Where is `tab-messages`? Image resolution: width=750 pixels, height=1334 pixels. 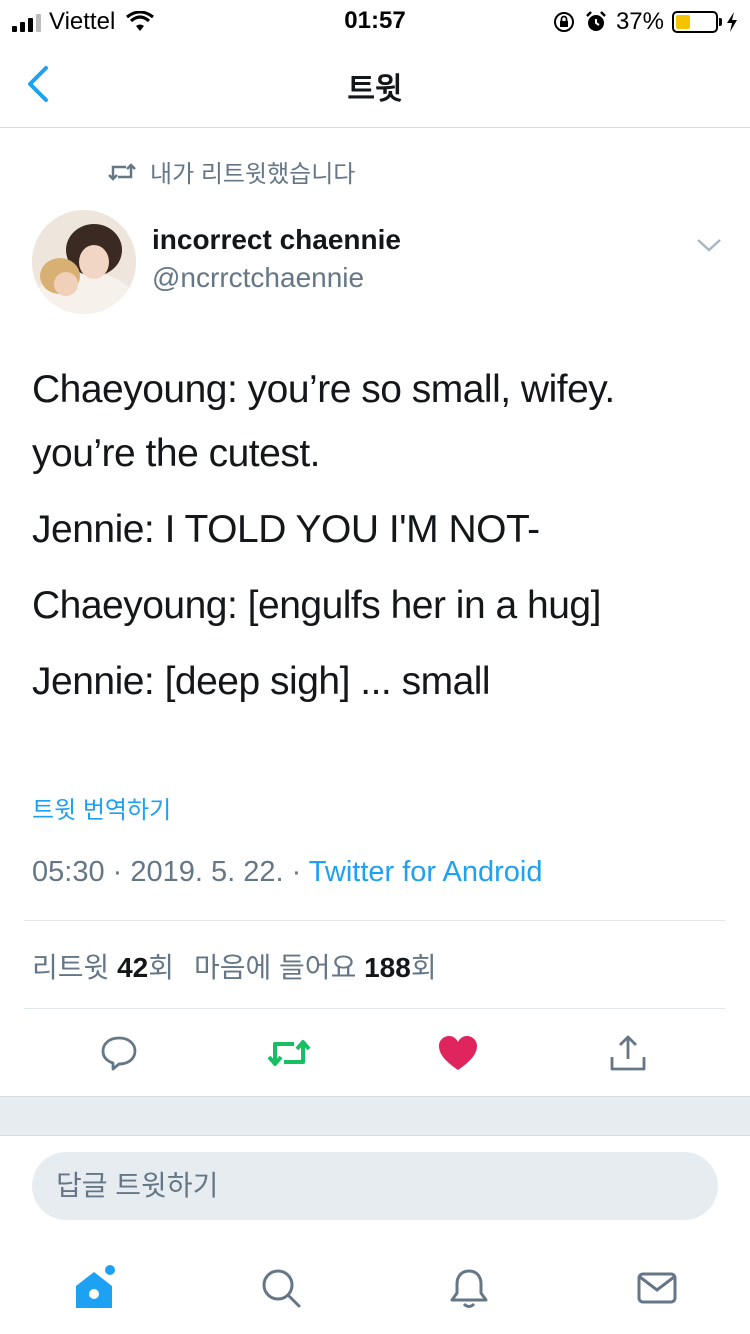 tab-messages is located at coordinates (657, 1288).